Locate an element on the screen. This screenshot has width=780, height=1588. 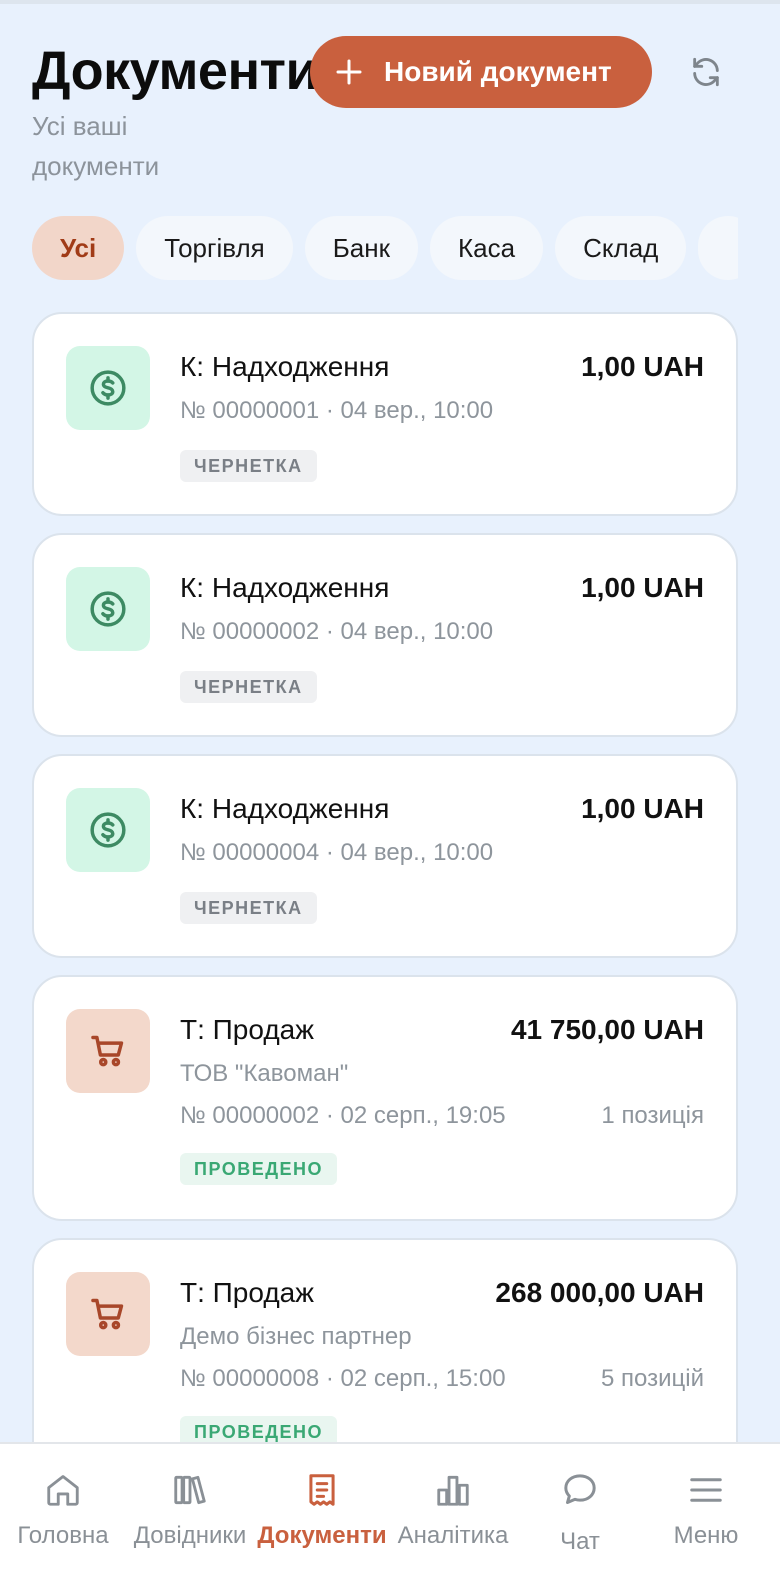
filter-chip-cash: Каса is located at coordinates (487, 248).